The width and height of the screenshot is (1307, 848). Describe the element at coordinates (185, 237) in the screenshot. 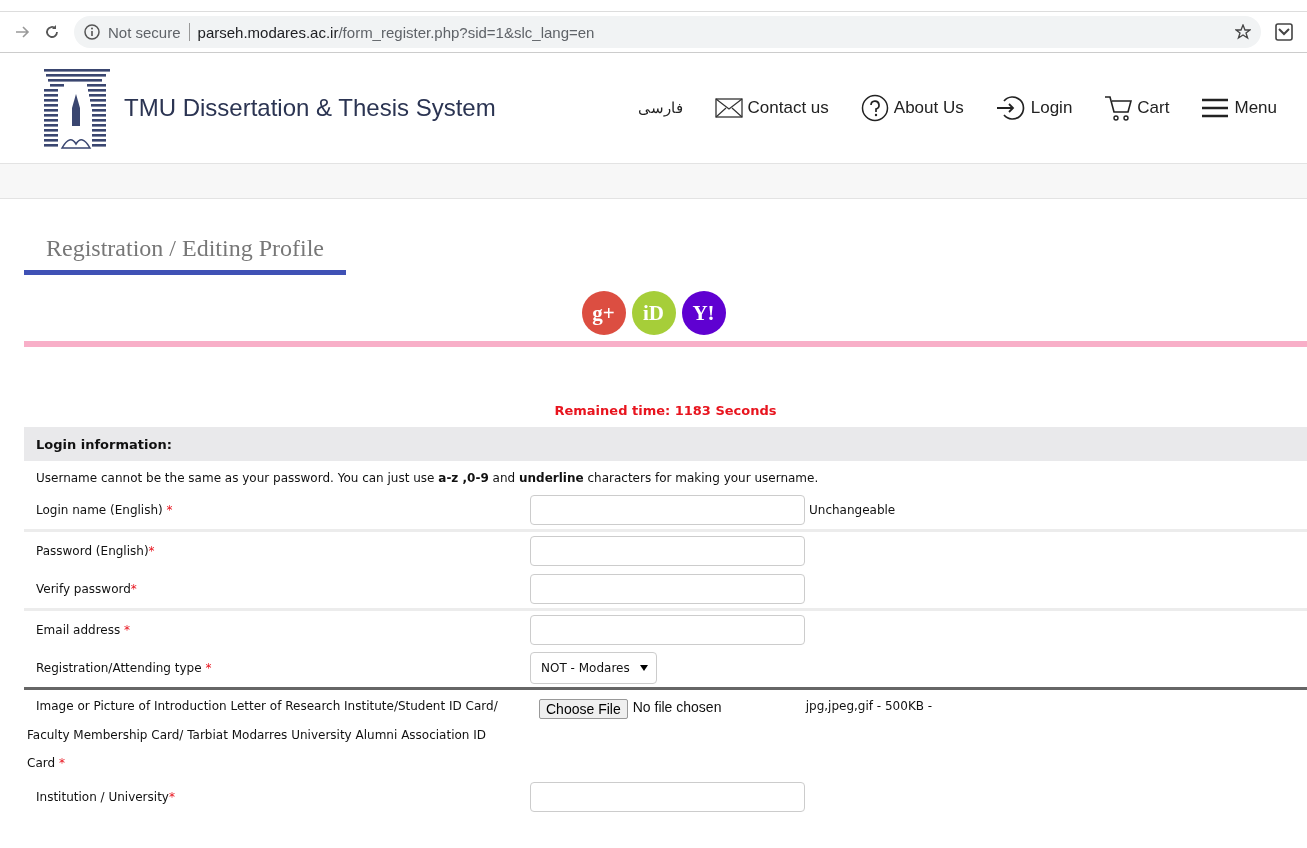

I see `page-title: Registration / Editing Profile` at that location.